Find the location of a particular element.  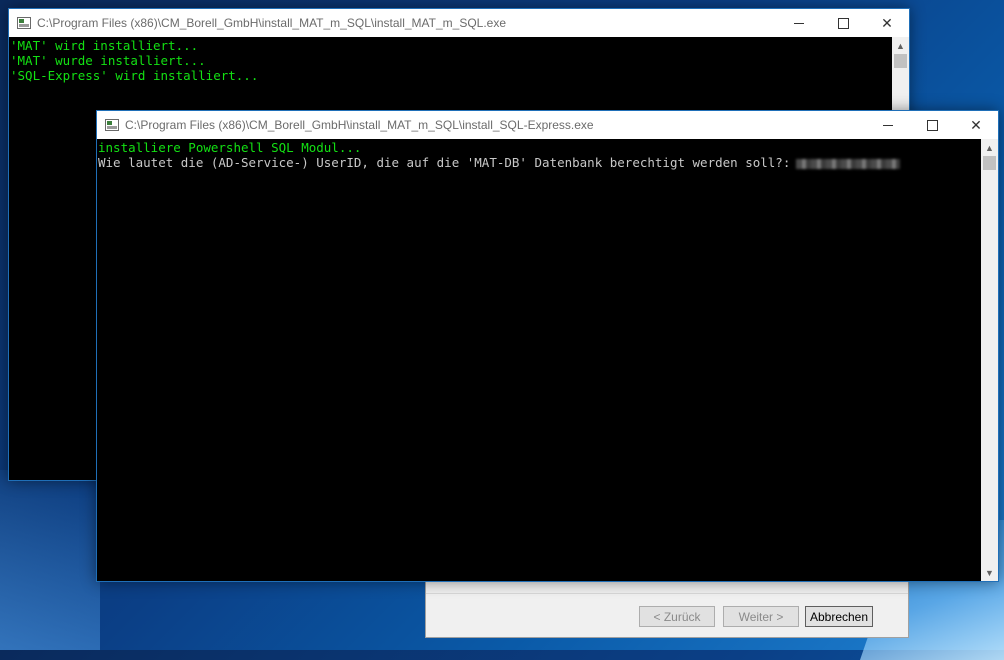

wizard-separator is located at coordinates (667, 593).